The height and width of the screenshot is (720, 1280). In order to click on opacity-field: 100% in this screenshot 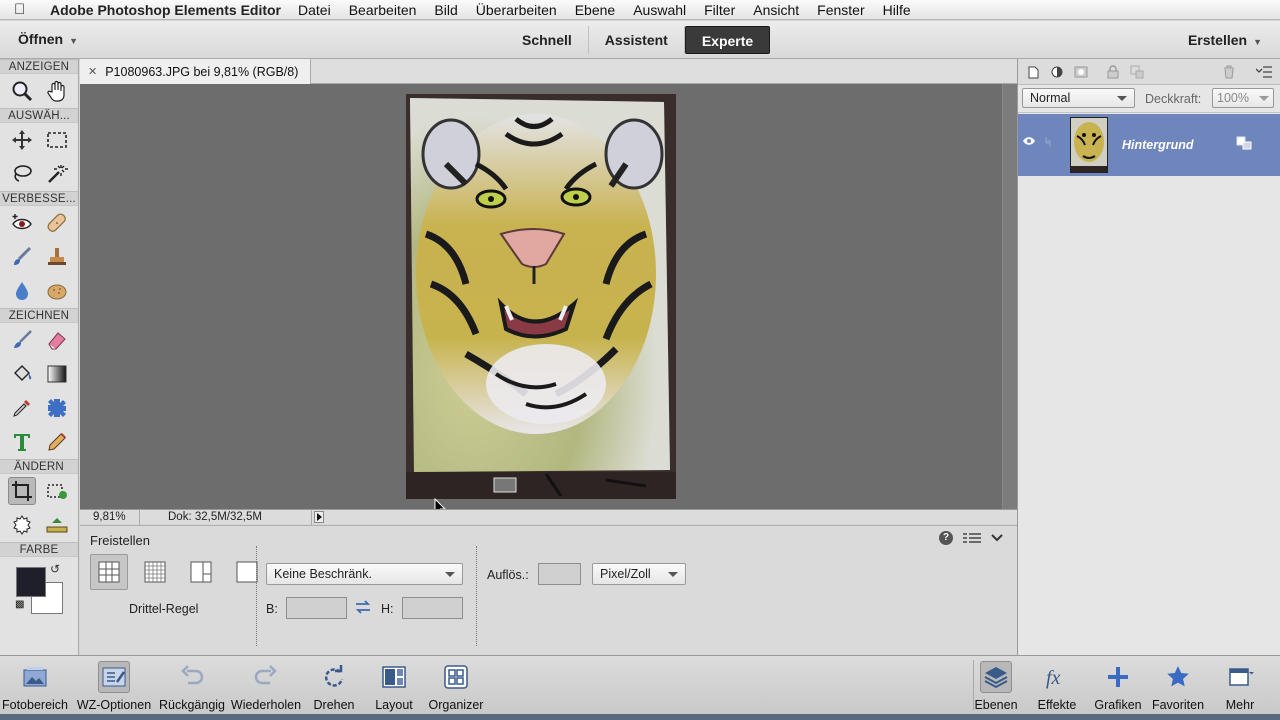, I will do `click(1243, 98)`.